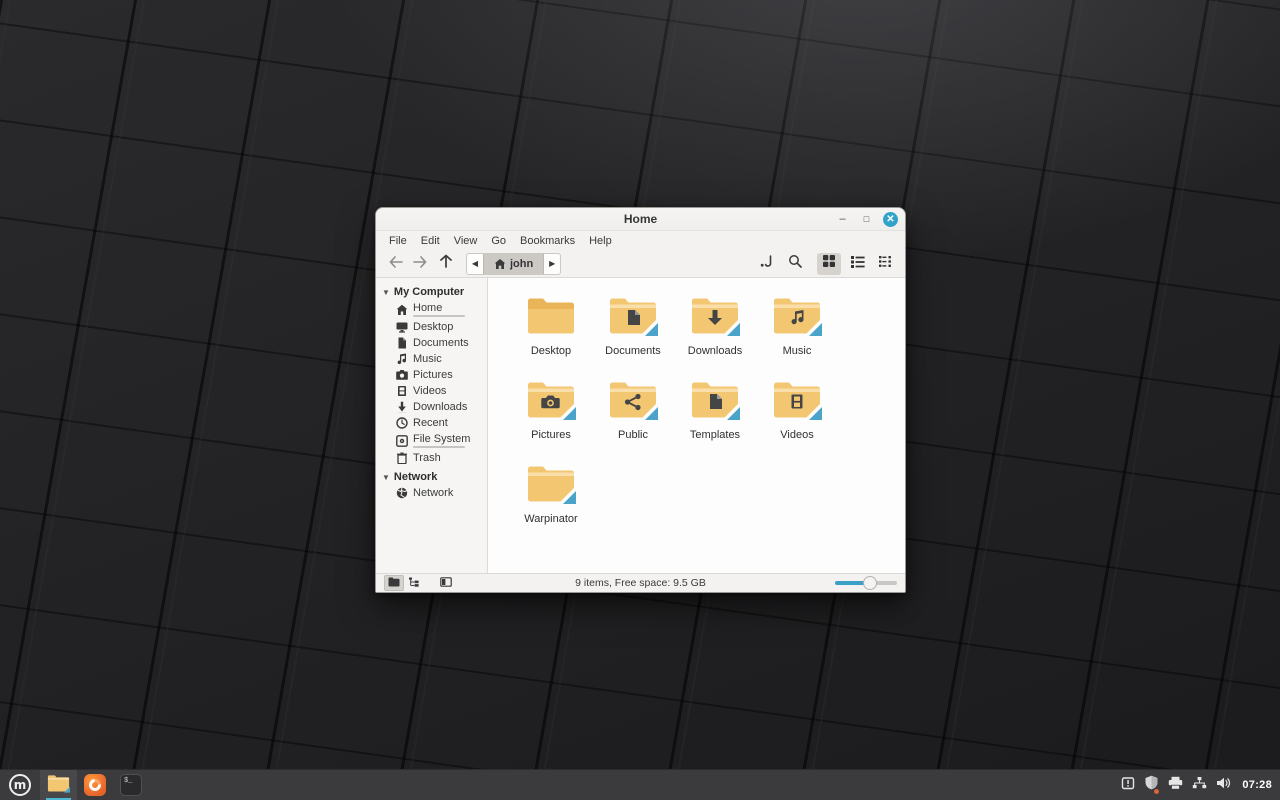  Describe the element at coordinates (431, 375) in the screenshot. I see `sidebar-item-pictures: Pictures` at that location.